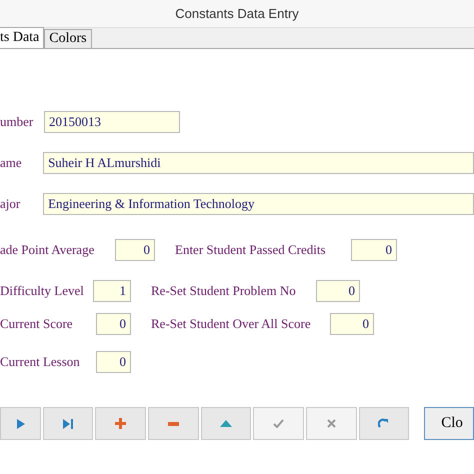  I want to click on field-label: Enter Student Passed Credits, so click(251, 250).